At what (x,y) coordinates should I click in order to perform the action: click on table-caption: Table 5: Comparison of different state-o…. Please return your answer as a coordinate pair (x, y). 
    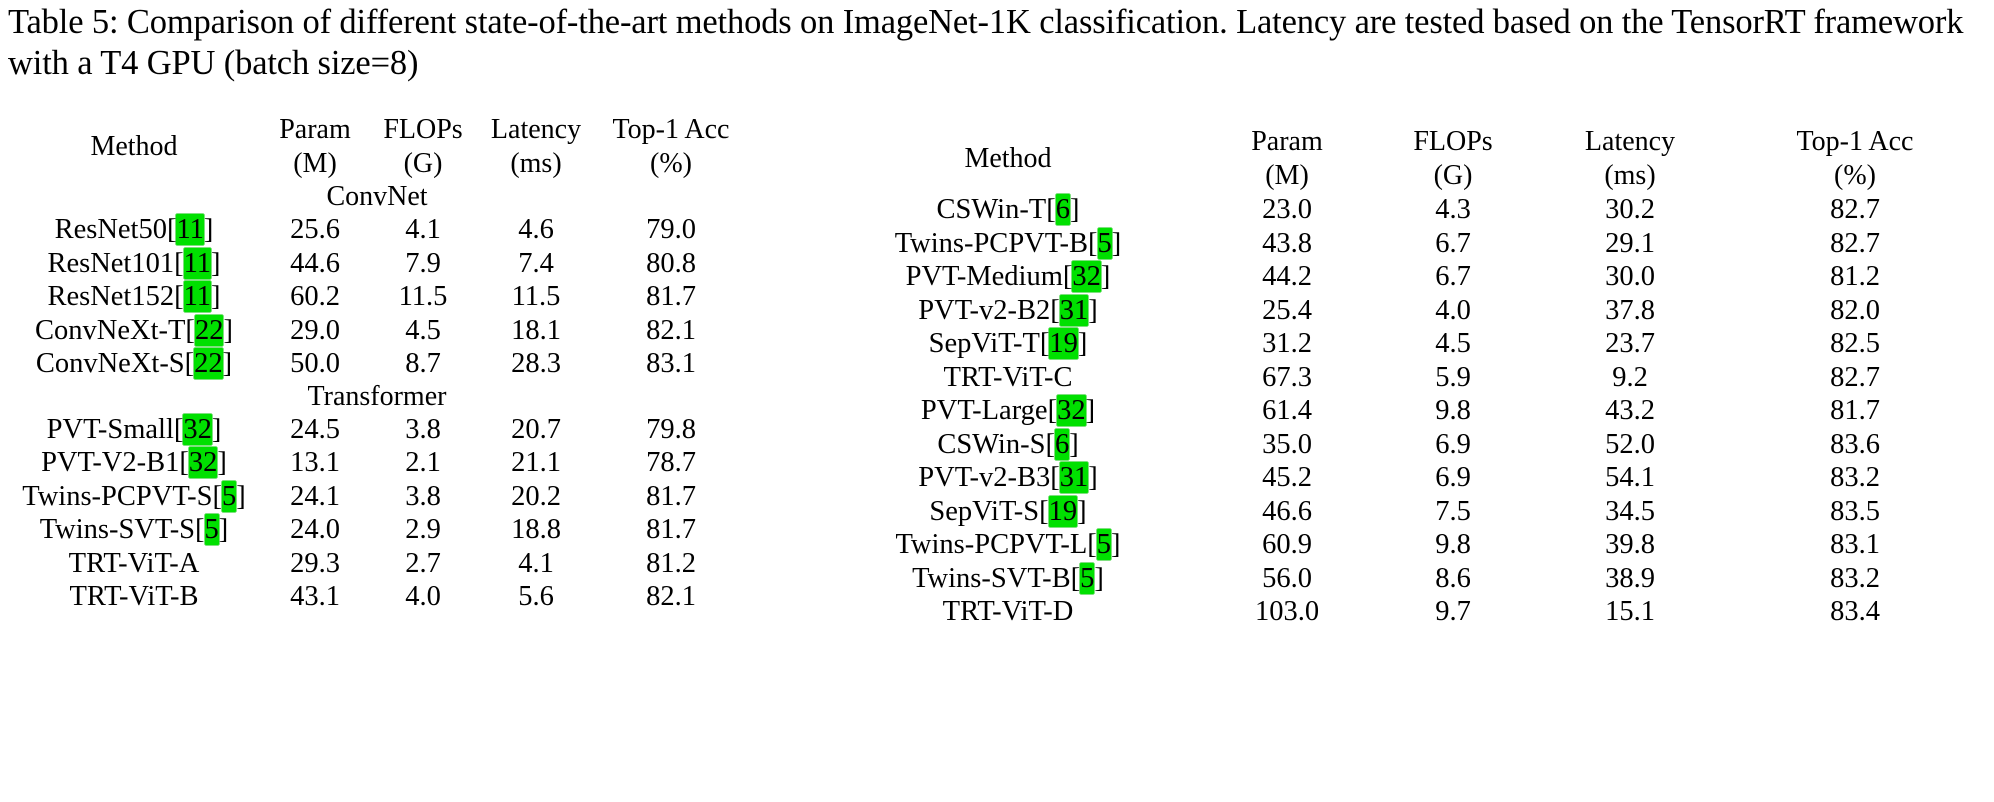
    Looking at the image, I should click on (986, 42).